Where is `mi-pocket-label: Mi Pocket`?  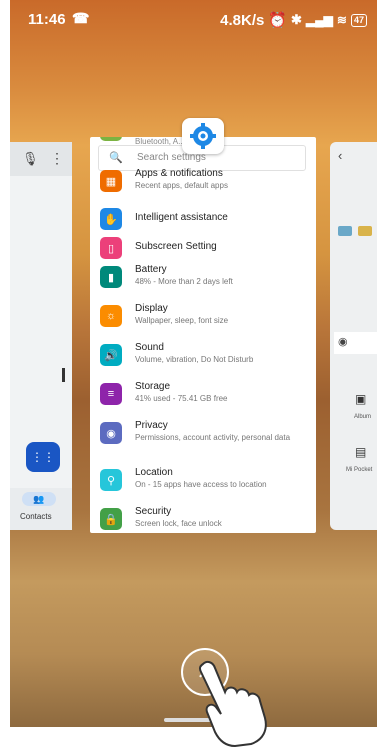
mi-pocket-label: Mi Pocket is located at coordinates (359, 470).